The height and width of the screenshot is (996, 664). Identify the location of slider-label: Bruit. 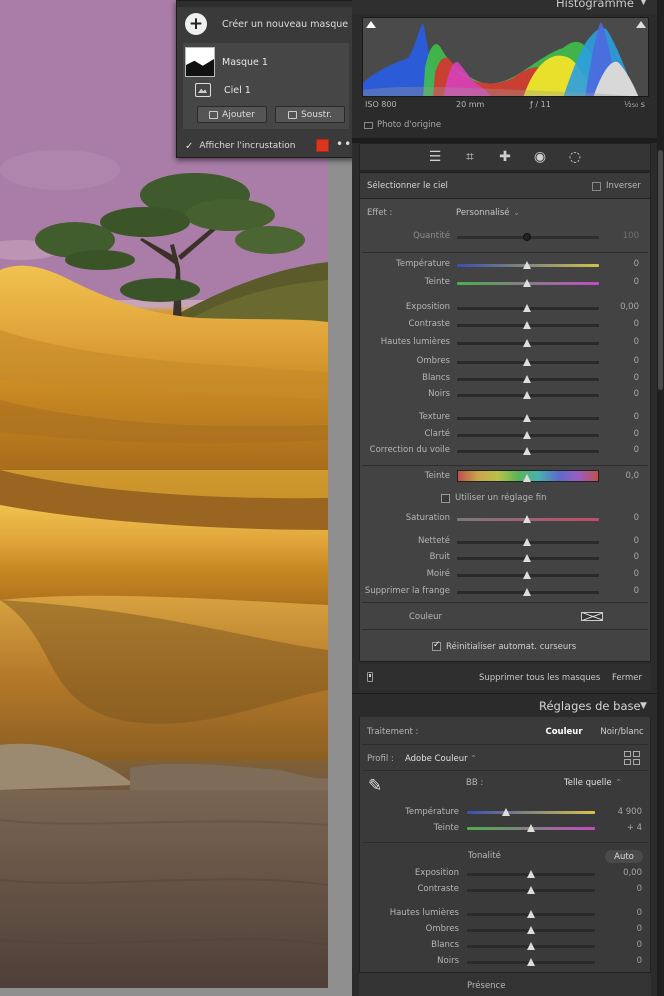
(439, 557).